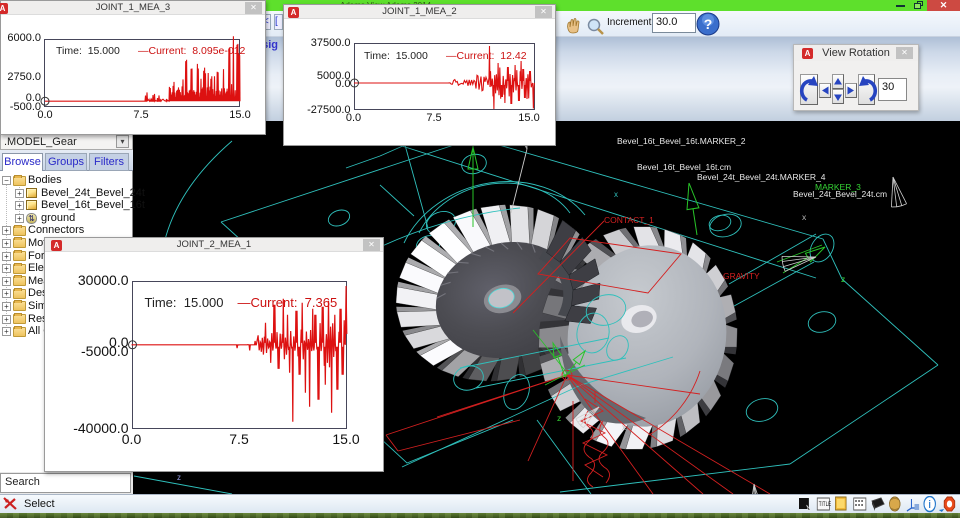 This screenshot has width=960, height=518. Describe the element at coordinates (930, 505) in the screenshot. I see `svg-text: i` at that location.